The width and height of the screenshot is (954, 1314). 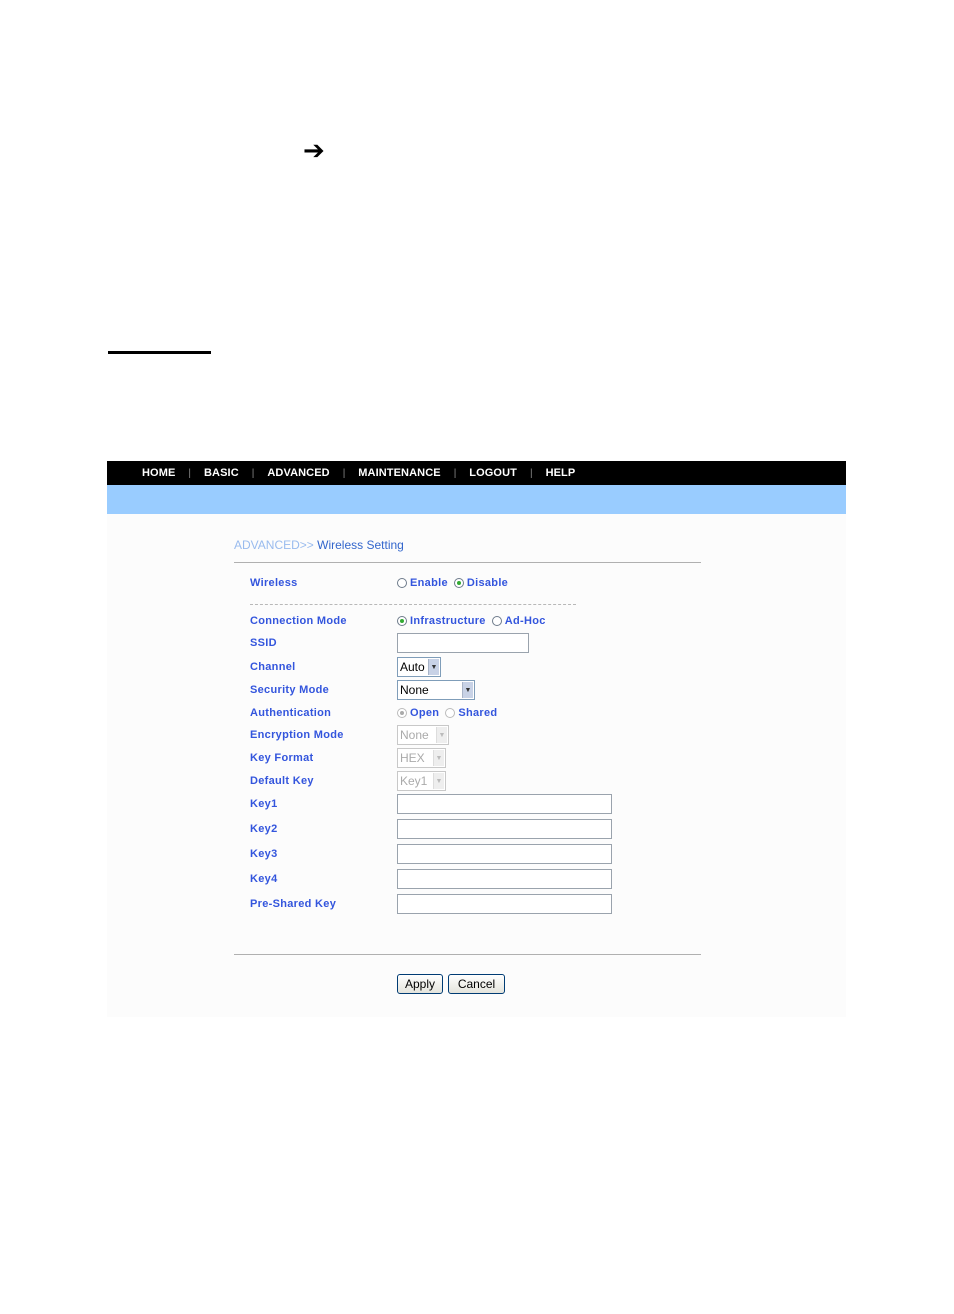 I want to click on key3-label: Key3, so click(x=264, y=854).